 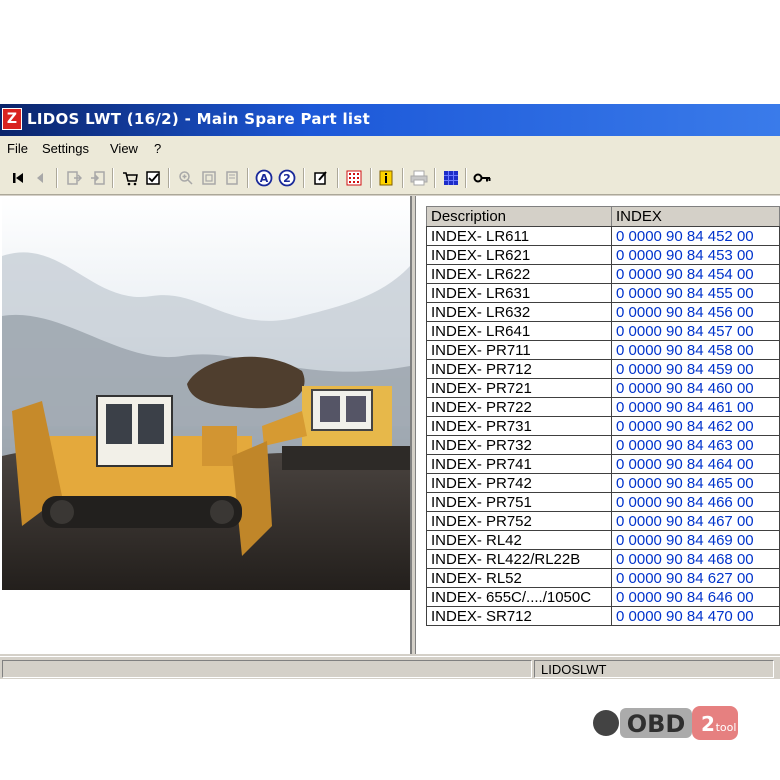 What do you see at coordinates (519, 445) in the screenshot?
I see `row-description: INDEX- PR732` at bounding box center [519, 445].